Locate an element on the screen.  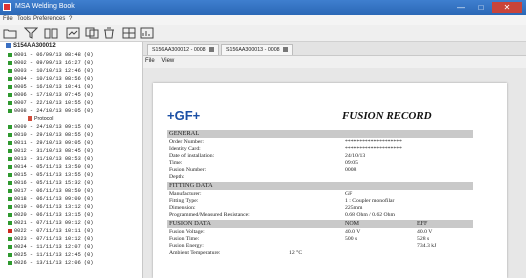
section-general: GENERAL is located at coordinates (320, 134).